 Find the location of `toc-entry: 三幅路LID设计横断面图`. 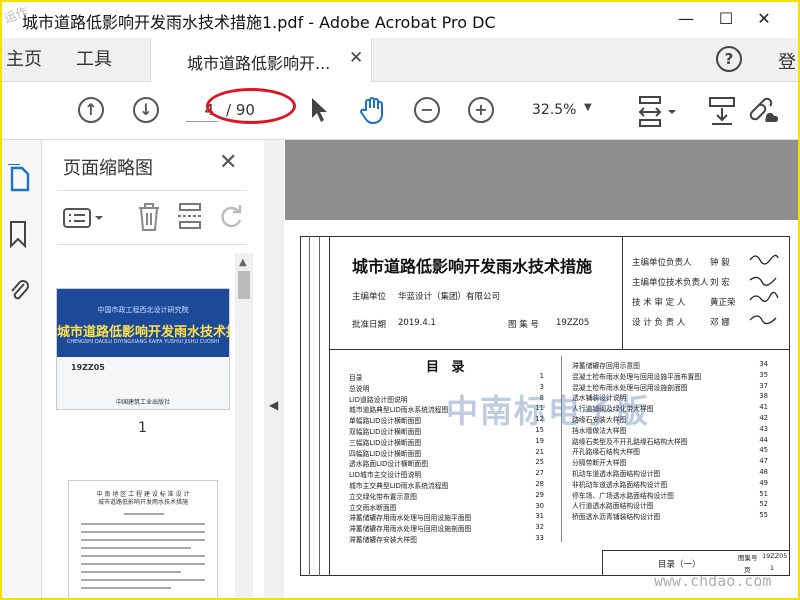

toc-entry: 三幅路LID设计横断面图 is located at coordinates (385, 442).